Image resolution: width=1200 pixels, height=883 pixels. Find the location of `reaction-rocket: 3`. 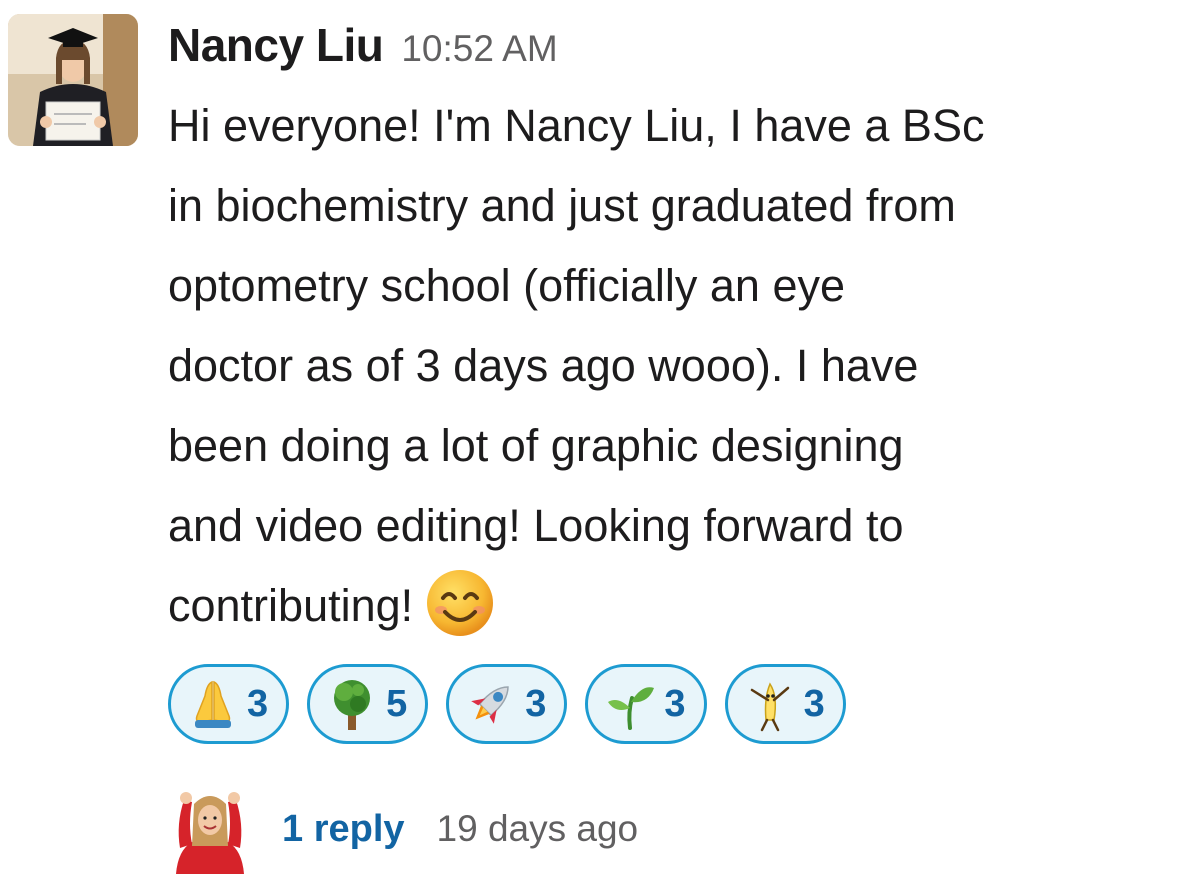

reaction-rocket: 3 is located at coordinates (507, 704).